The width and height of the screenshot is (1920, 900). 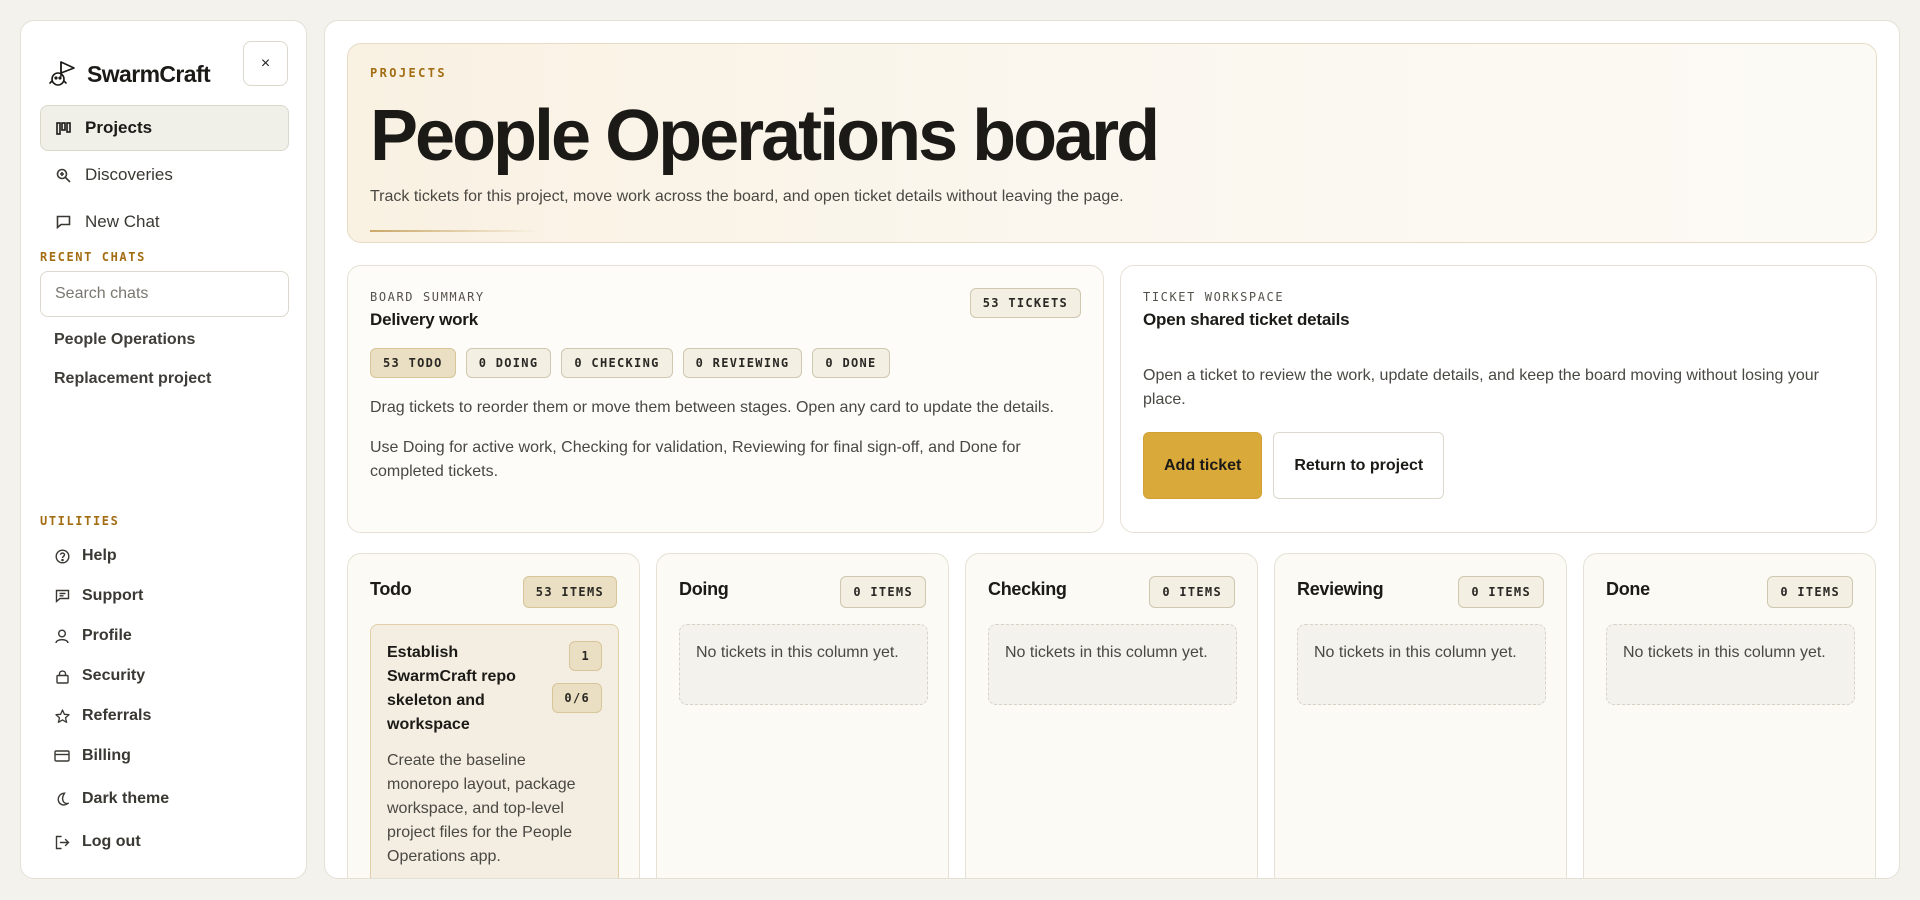 I want to click on moon-icon, so click(x=62, y=799).